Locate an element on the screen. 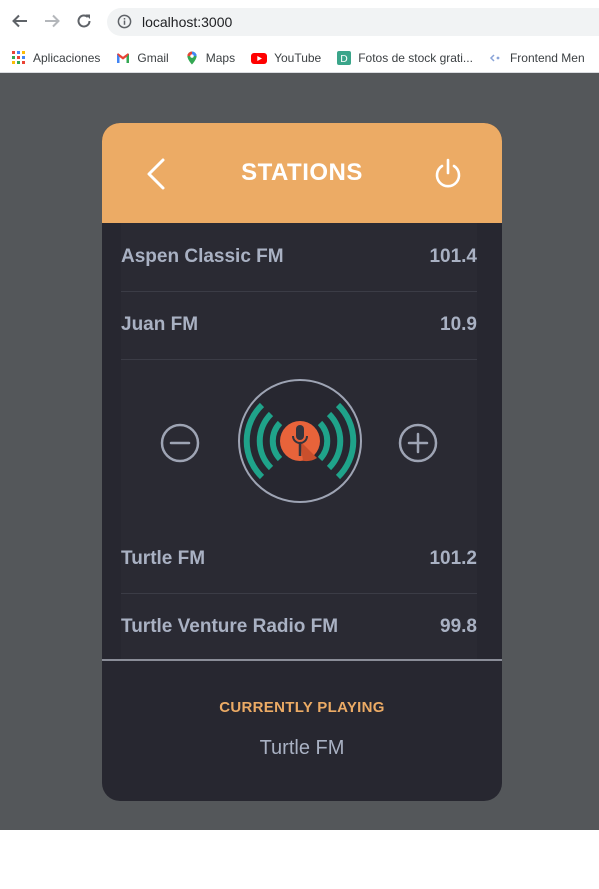 The image size is (599, 889). bookmark-frontend-mentor: Frontend Men is located at coordinates (537, 58).